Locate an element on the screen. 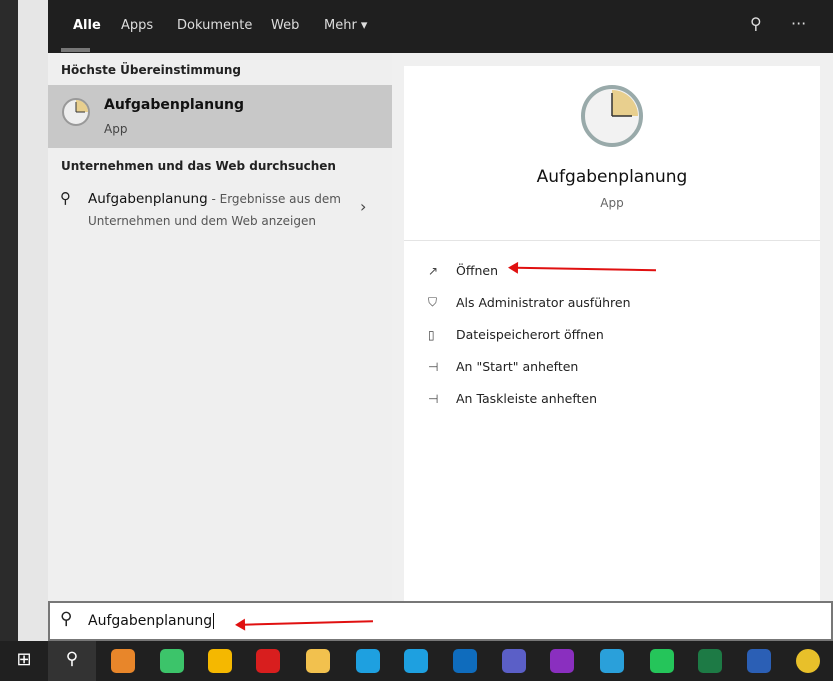 The width and height of the screenshot is (833, 681). start-icon: ⊞ is located at coordinates (24, 661).